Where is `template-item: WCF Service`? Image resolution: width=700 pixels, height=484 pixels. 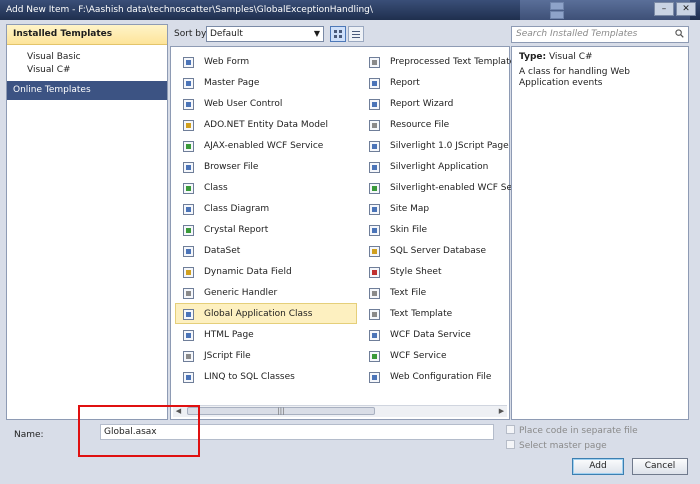
template-item: WCF Service is located at coordinates (434, 355).